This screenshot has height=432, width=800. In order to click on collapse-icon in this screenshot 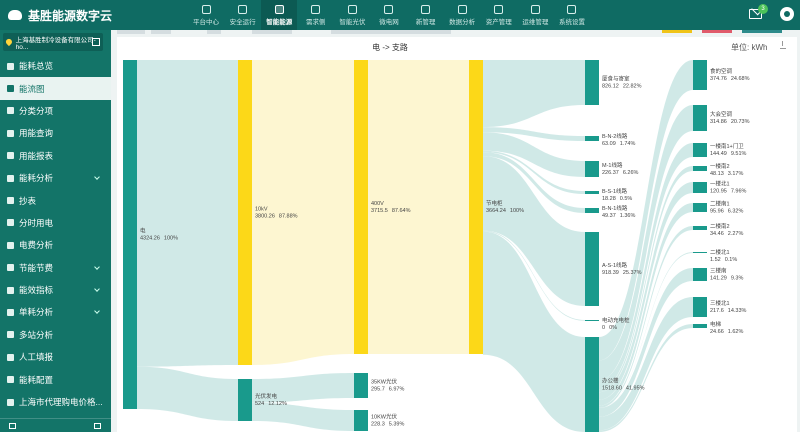, I will do `click(12, 426)`.